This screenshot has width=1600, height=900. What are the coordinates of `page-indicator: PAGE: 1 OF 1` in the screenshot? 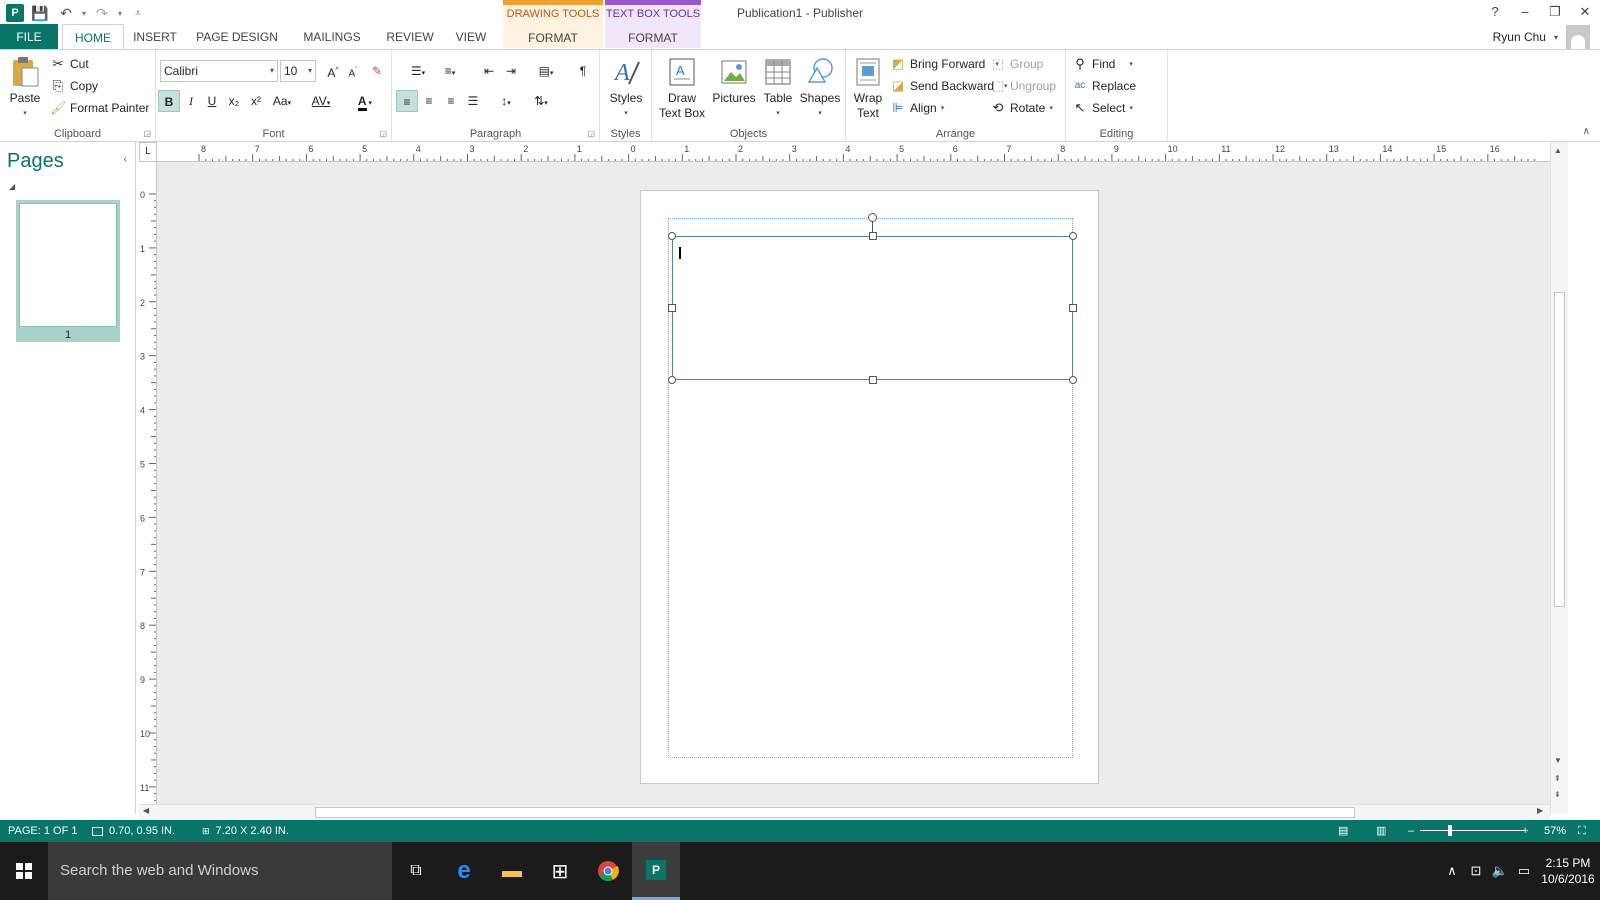 It's located at (43, 831).